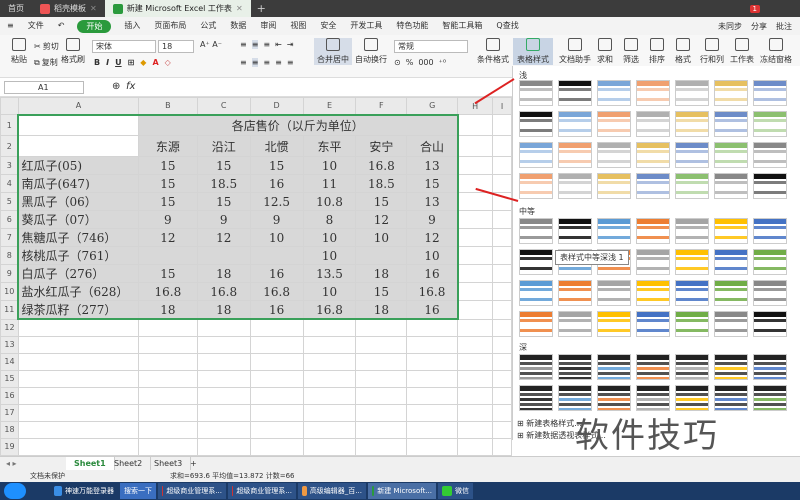 This screenshot has height=500, width=800. What do you see at coordinates (167, 146) in the screenshot?
I see `store-header: 东源` at bounding box center [167, 146].